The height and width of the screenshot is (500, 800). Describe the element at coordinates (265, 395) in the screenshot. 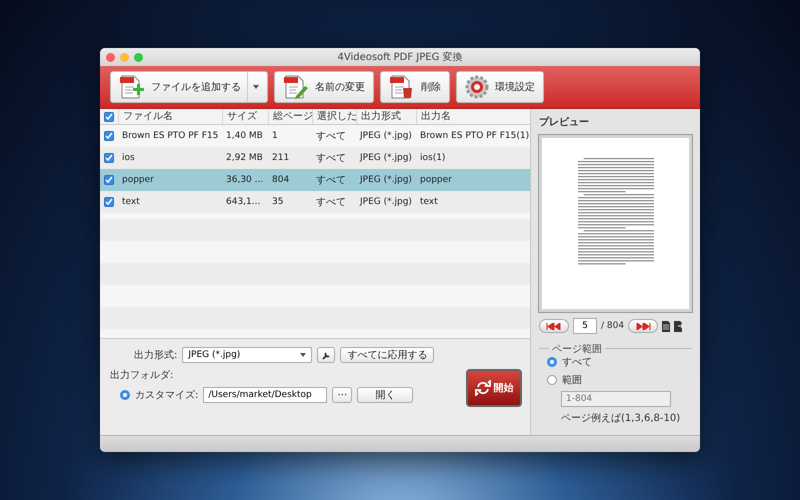

I see `folder-path-field: /Users/market/Desktop` at that location.